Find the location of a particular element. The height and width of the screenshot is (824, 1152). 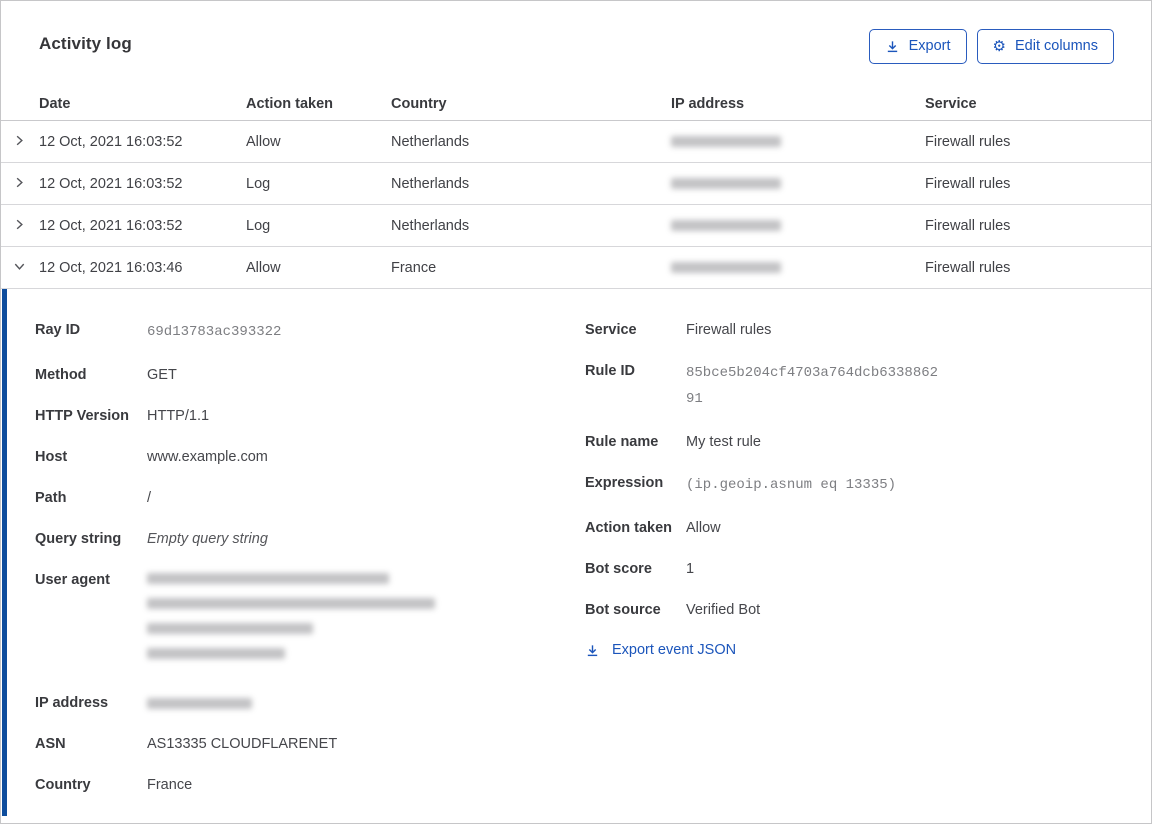

field-label: Bot score is located at coordinates (618, 569).